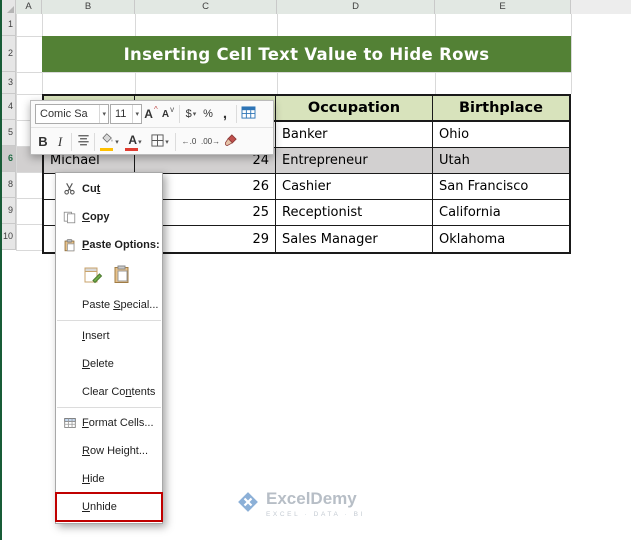  What do you see at coordinates (354, 161) in the screenshot?
I see `table-cell: Entrepreneur` at bounding box center [354, 161].